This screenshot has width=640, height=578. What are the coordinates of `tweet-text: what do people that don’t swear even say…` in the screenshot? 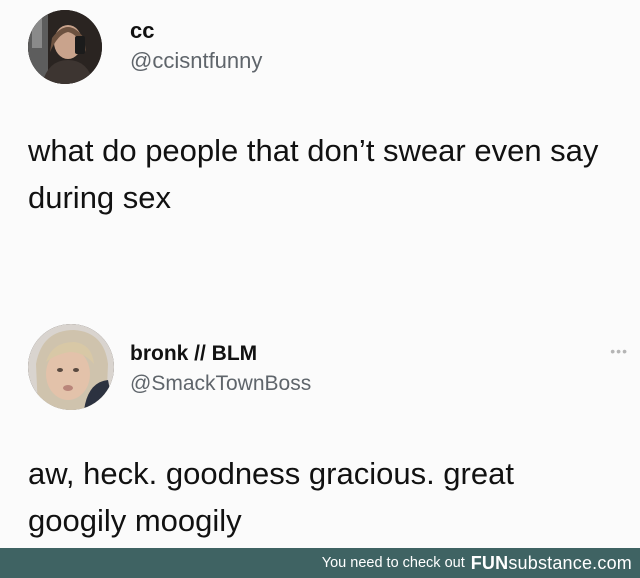 It's located at (313, 174).